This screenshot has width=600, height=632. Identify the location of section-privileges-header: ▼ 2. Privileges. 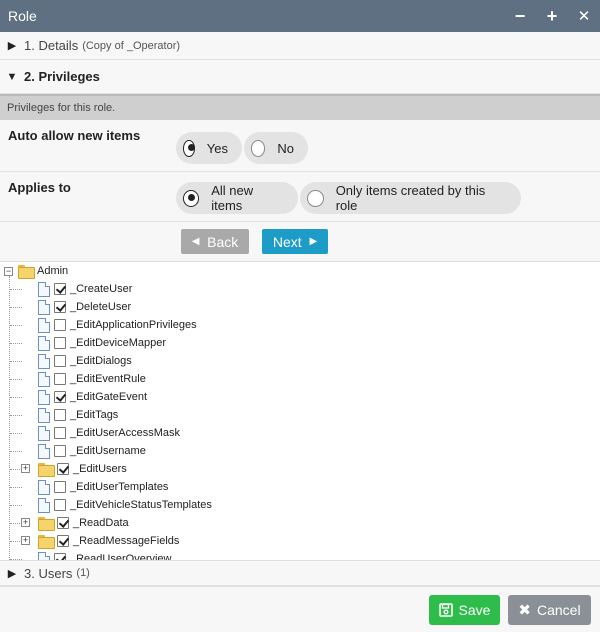
(300, 77).